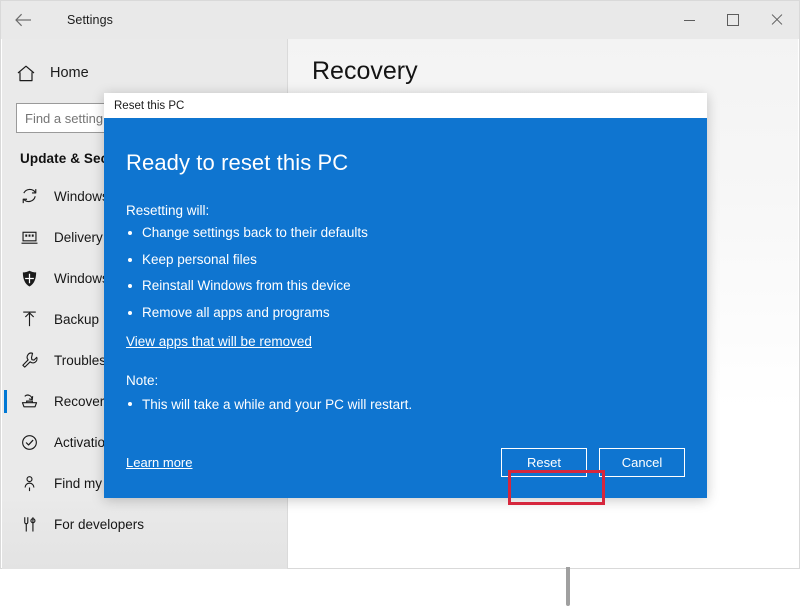 Image resolution: width=800 pixels, height=606 pixels. Describe the element at coordinates (237, 162) in the screenshot. I see `dialog-heading: Ready to reset this PC` at that location.